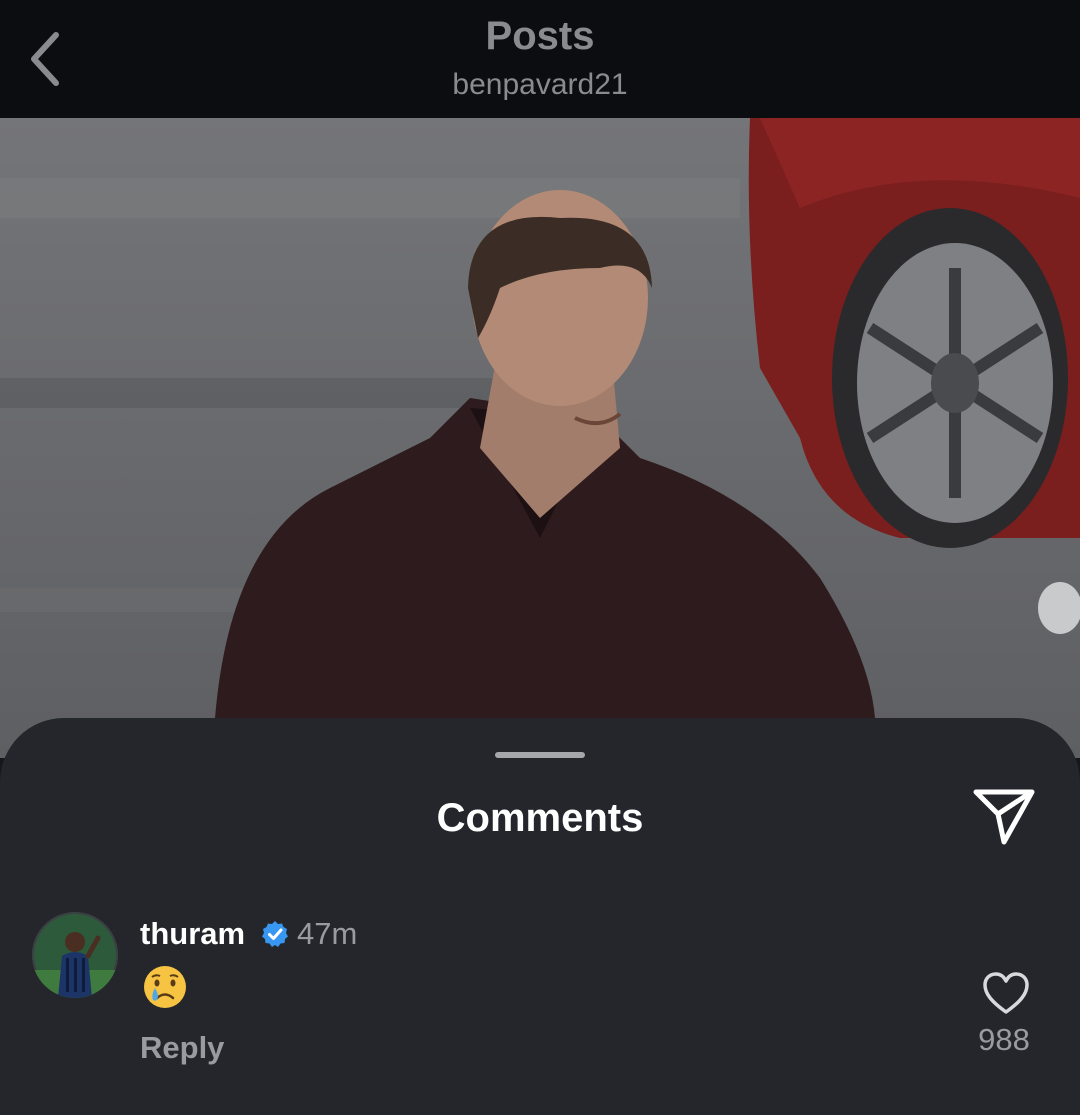 The image size is (1080, 1115). I want to click on account-username: benpavard21, so click(540, 85).